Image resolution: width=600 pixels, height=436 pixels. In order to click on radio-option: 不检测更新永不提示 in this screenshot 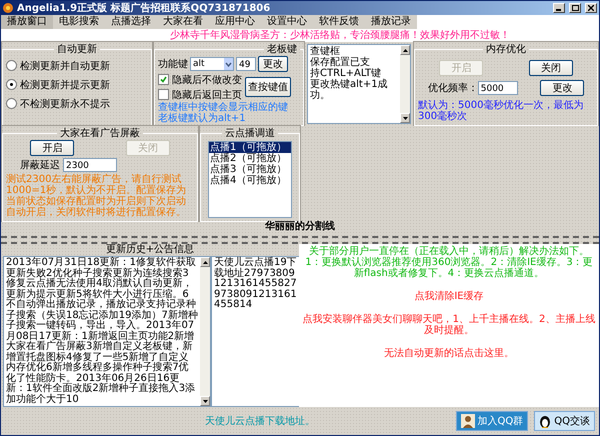, I will do `click(77, 103)`.